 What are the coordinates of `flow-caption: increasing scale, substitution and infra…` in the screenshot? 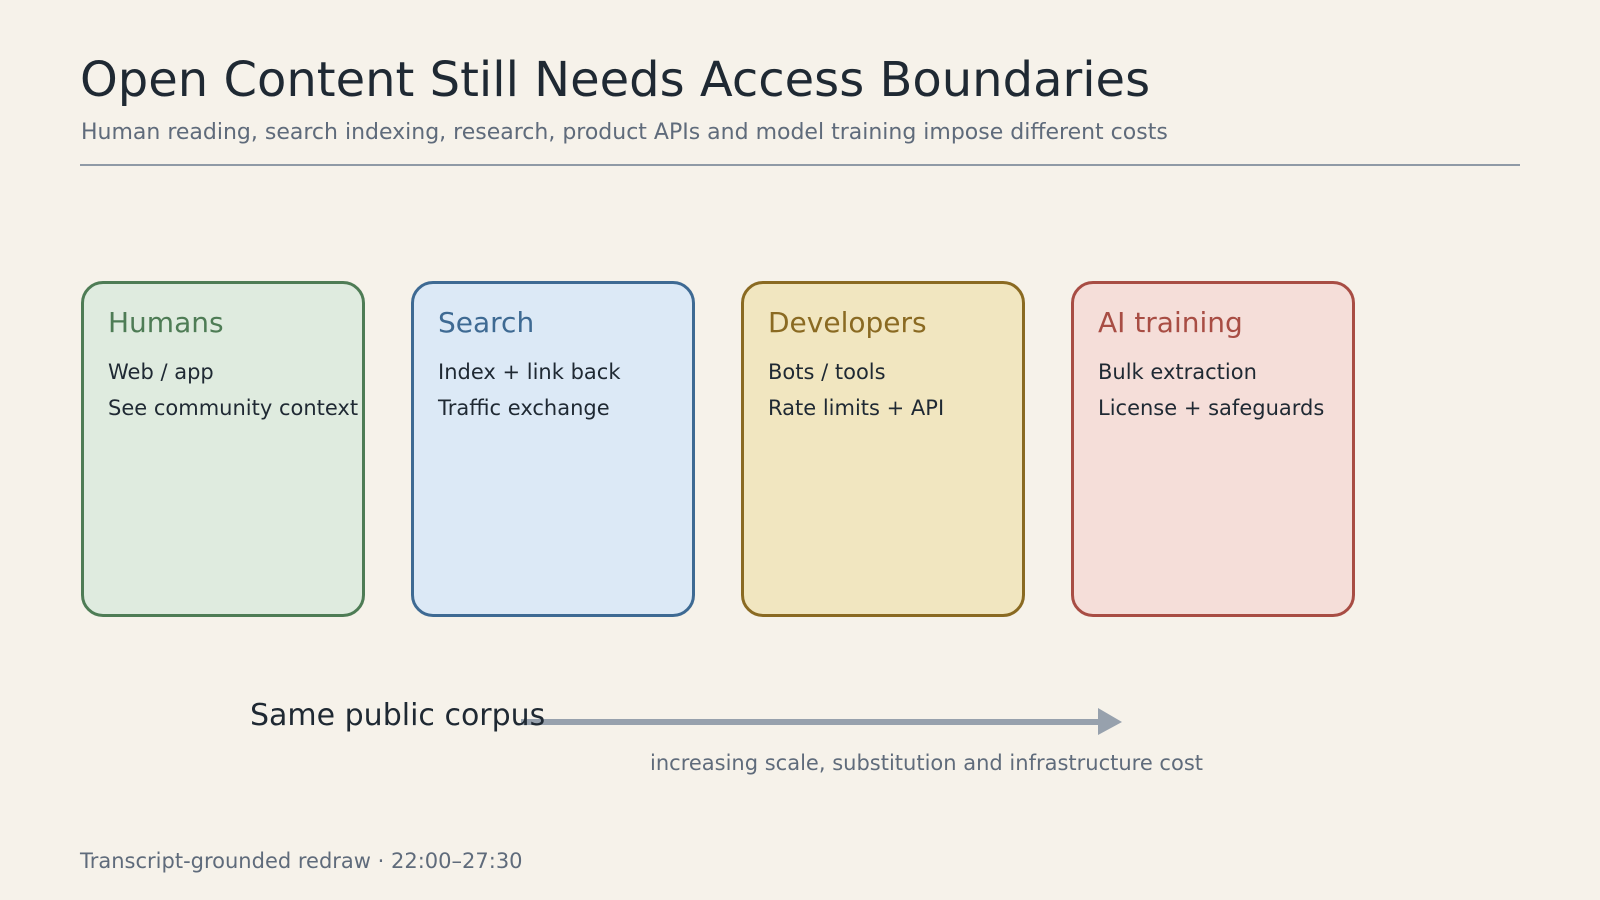 It's located at (927, 763).